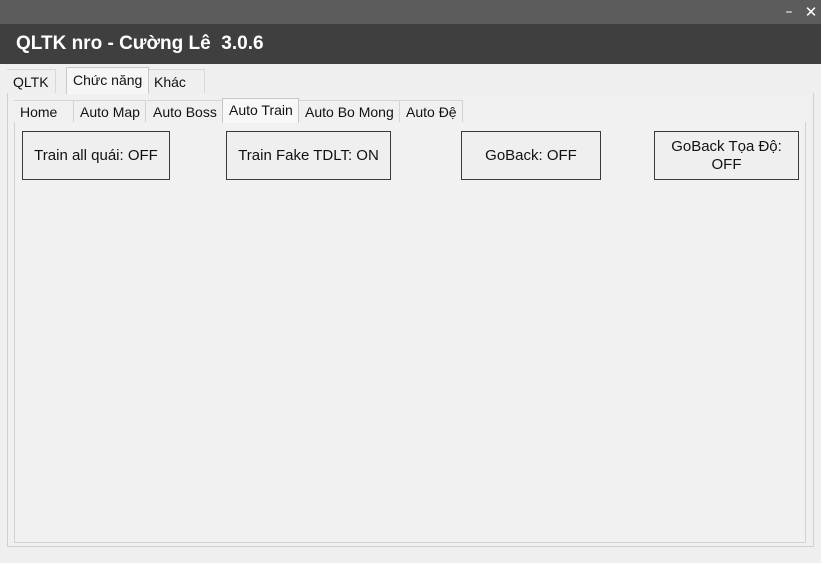 This screenshot has height=563, width=821. What do you see at coordinates (44, 111) in the screenshot?
I see `tab-home: Home` at bounding box center [44, 111].